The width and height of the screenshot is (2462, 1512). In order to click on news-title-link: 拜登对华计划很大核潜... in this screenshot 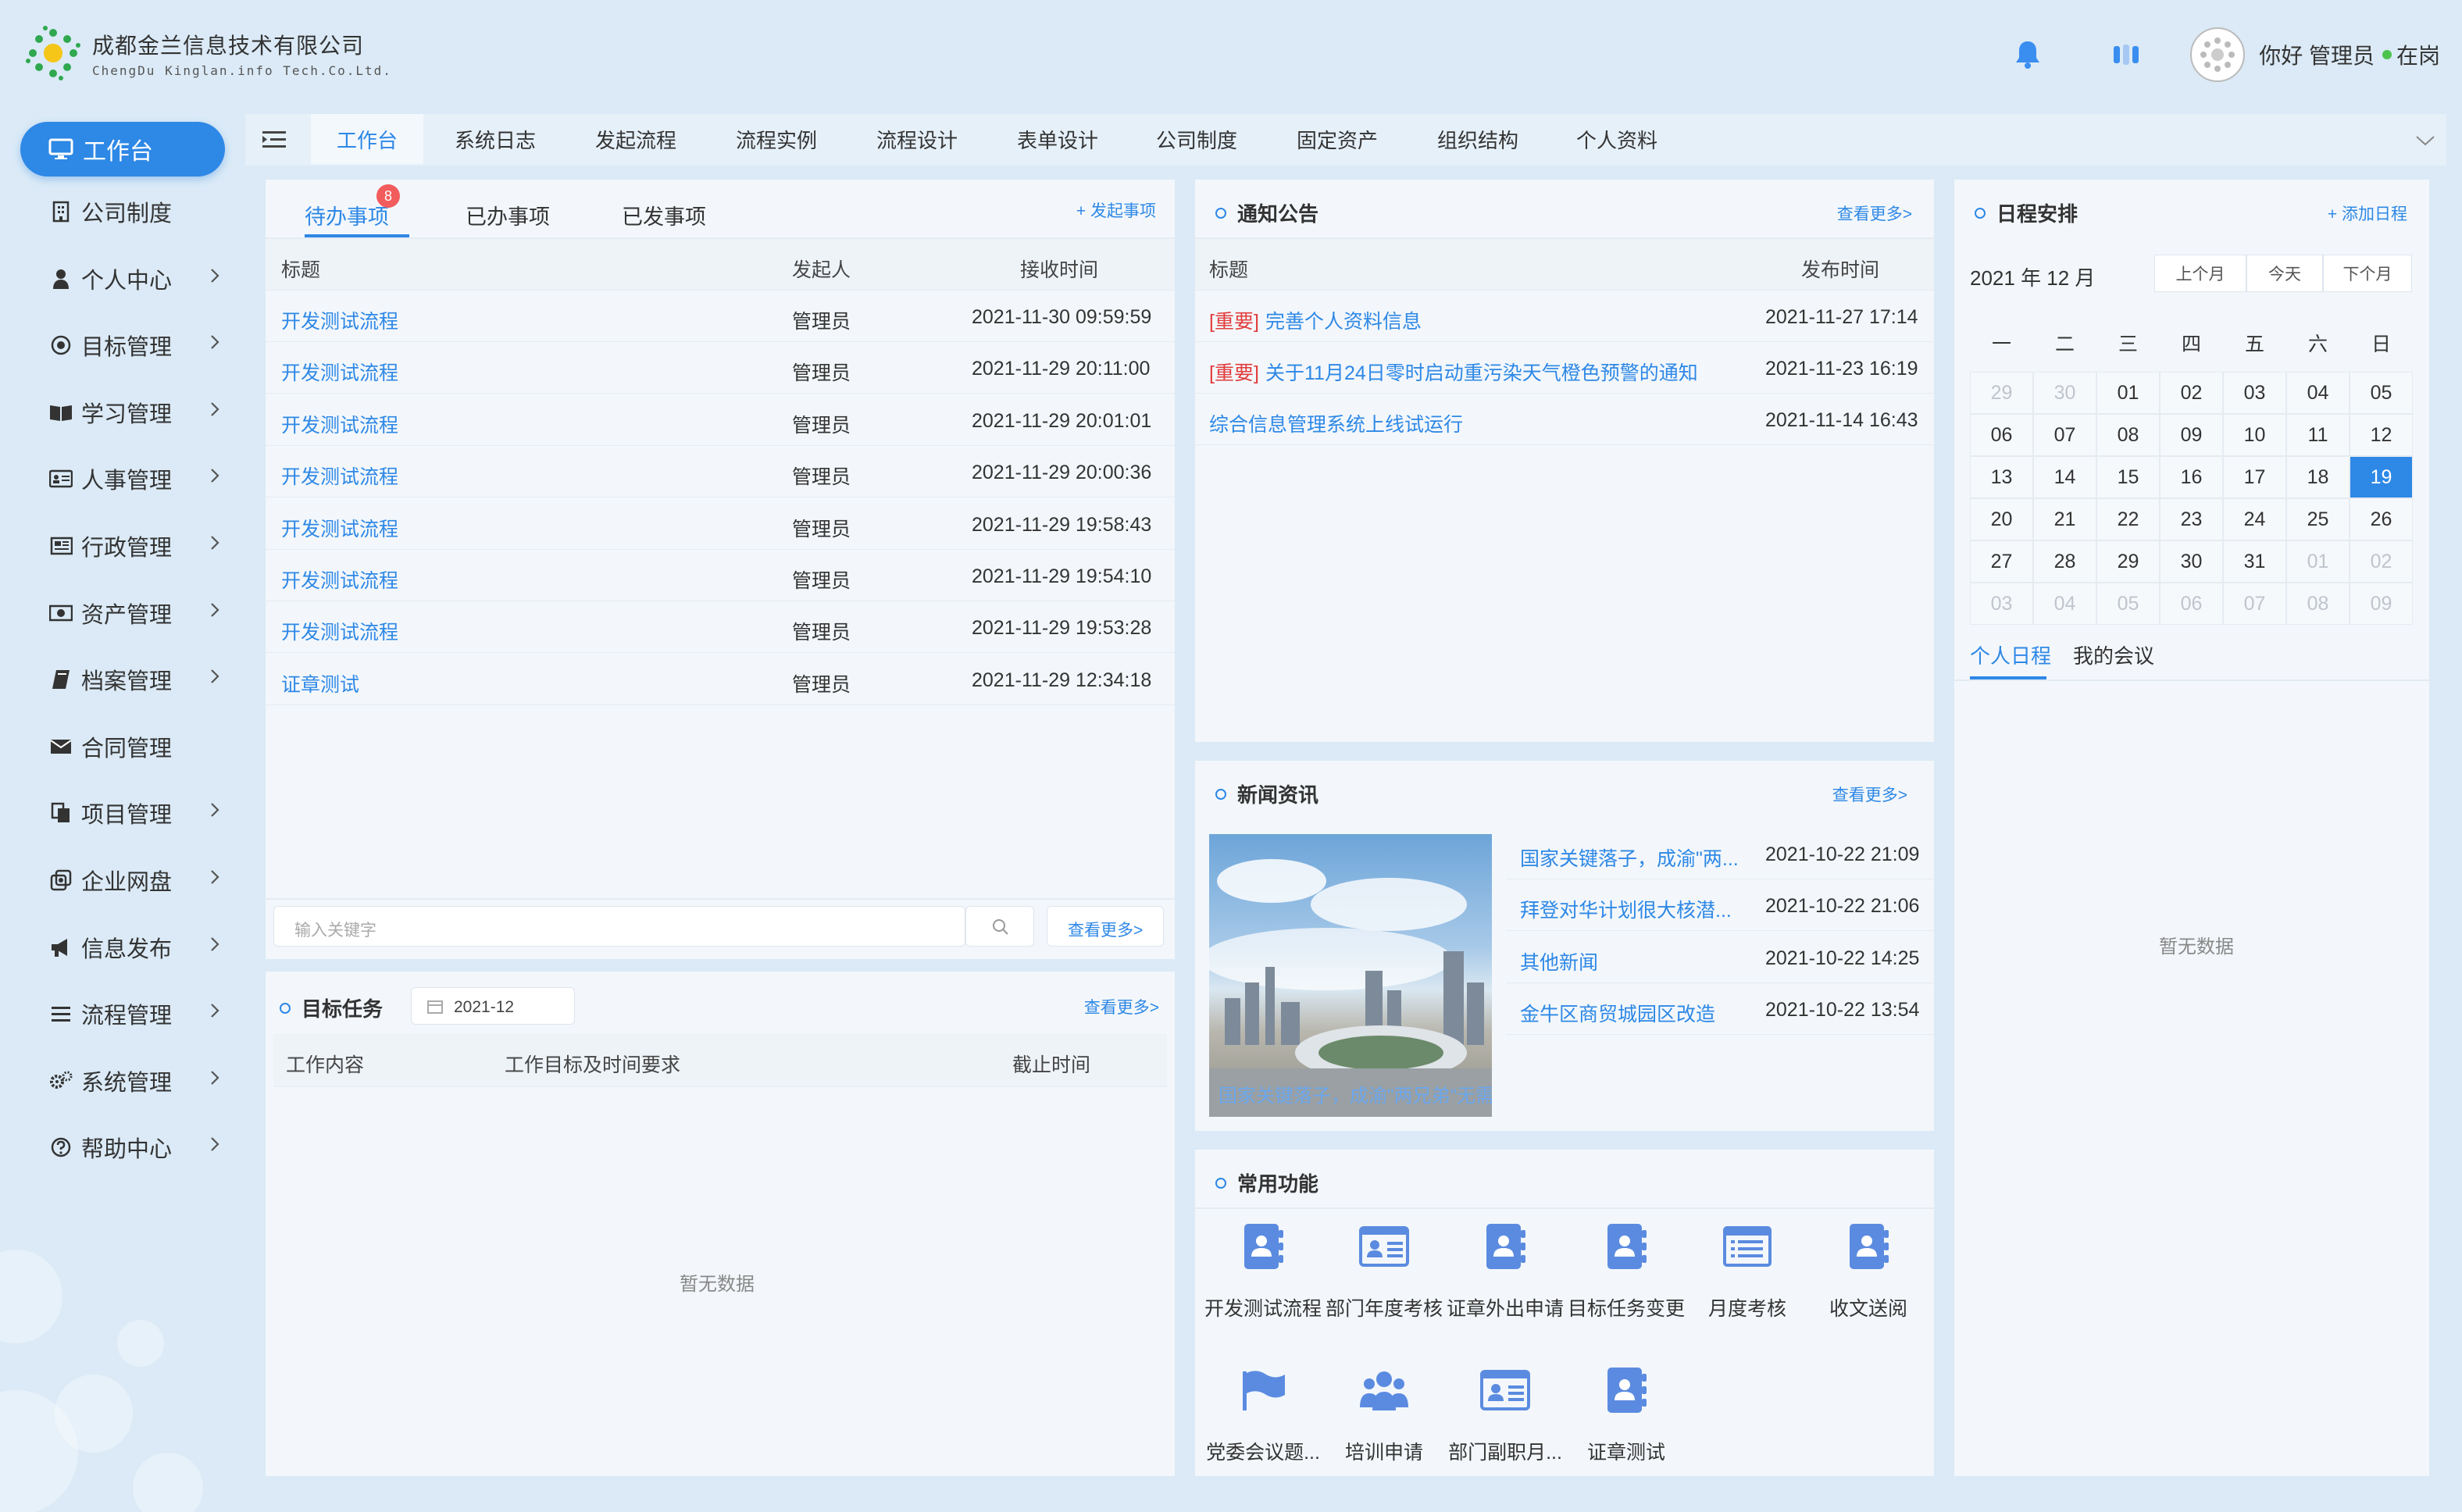, I will do `click(1626, 909)`.